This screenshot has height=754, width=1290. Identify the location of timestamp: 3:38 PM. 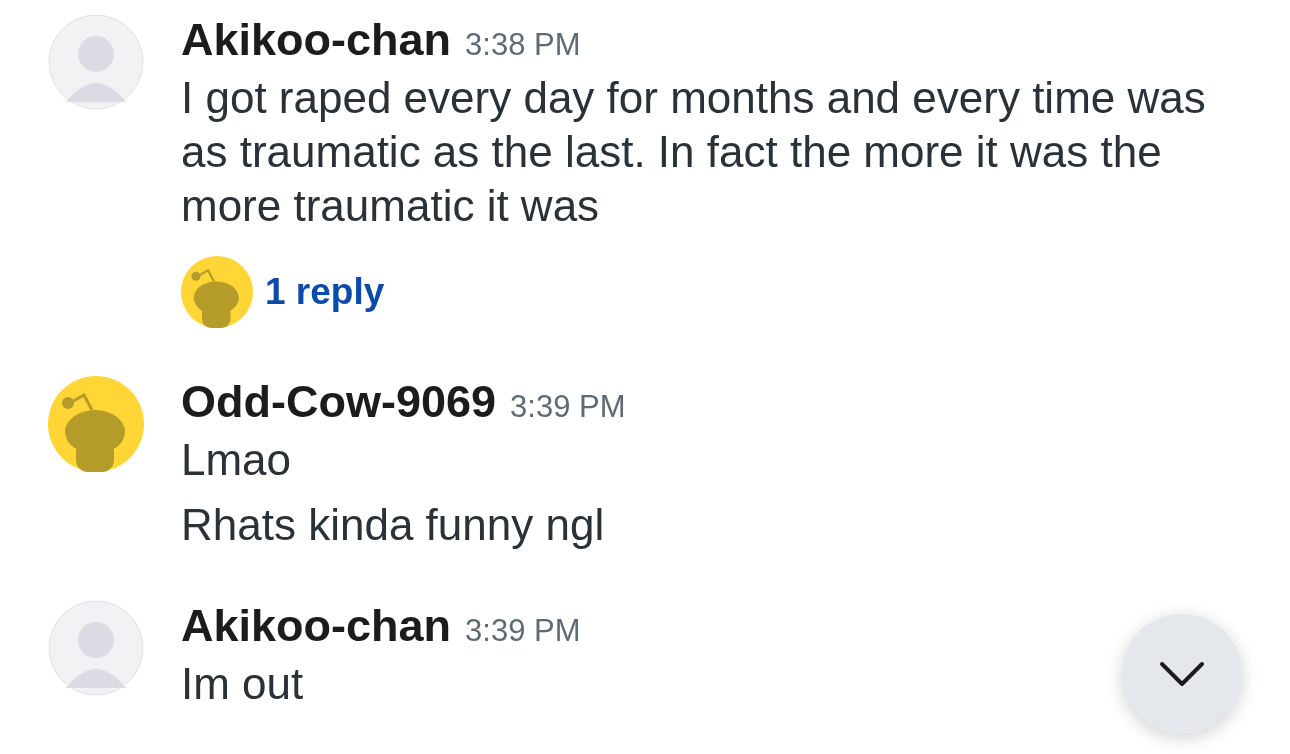
(523, 45).